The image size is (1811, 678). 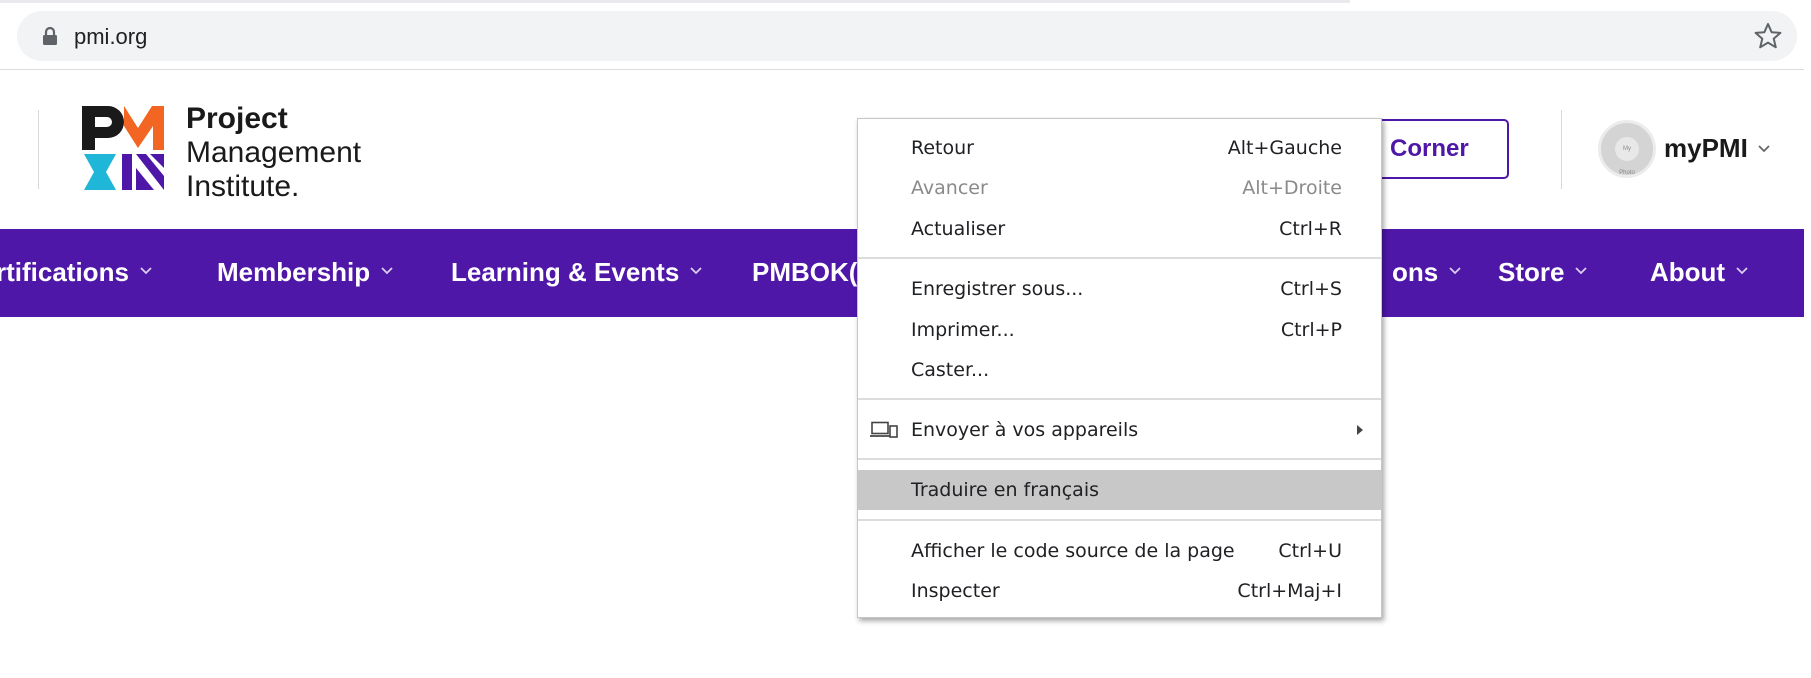 What do you see at coordinates (64, 272) in the screenshot?
I see `nav-item-label: rtifications` at bounding box center [64, 272].